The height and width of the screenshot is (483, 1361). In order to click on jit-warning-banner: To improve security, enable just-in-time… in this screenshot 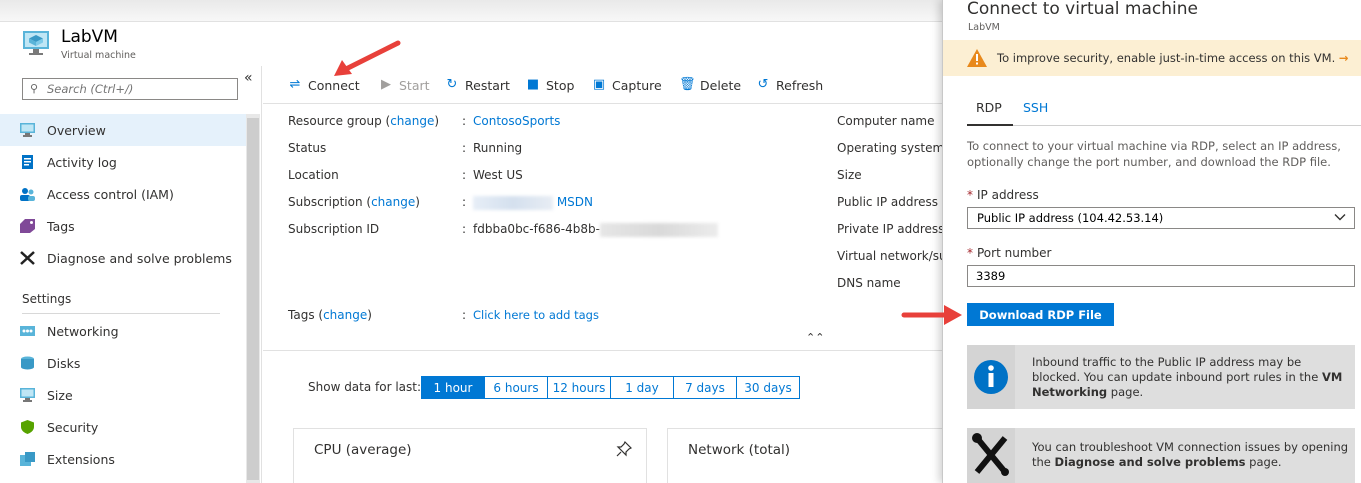, I will do `click(1152, 58)`.